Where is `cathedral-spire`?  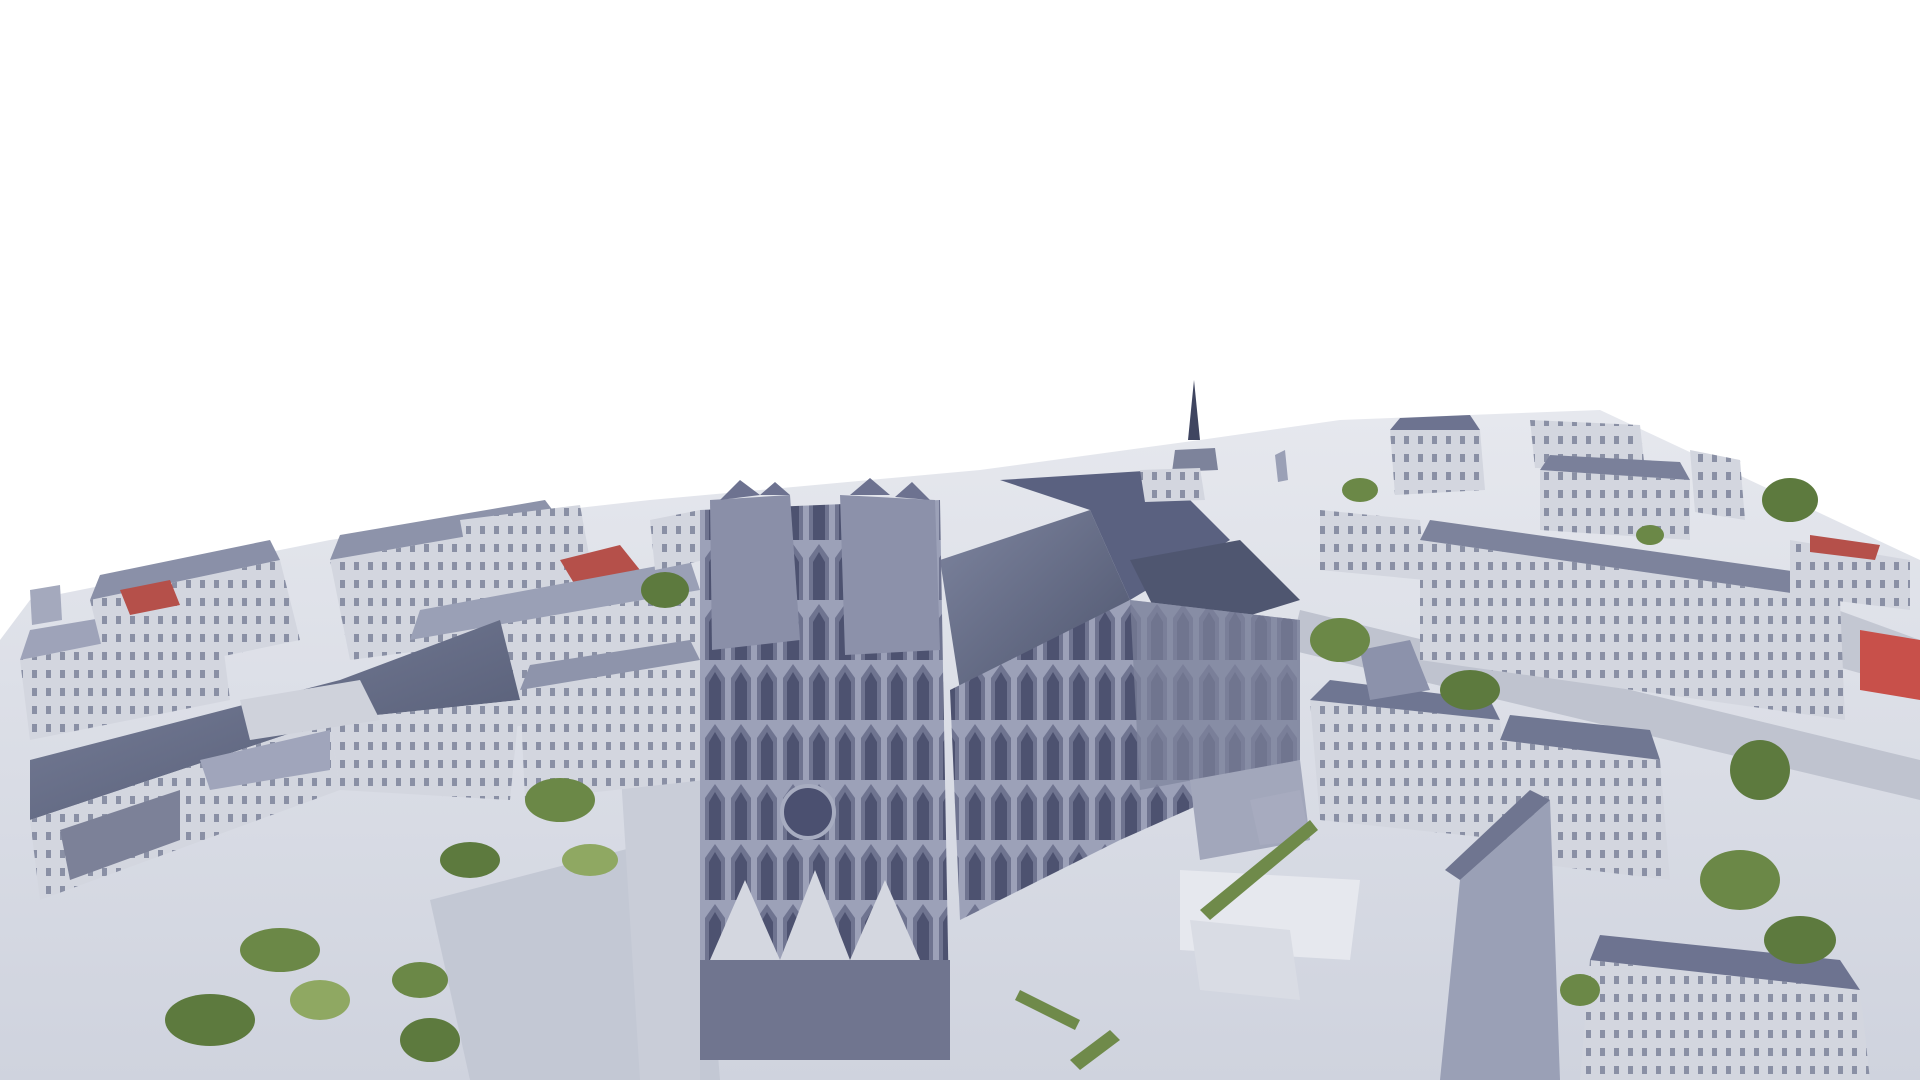 cathedral-spire is located at coordinates (1194, 410).